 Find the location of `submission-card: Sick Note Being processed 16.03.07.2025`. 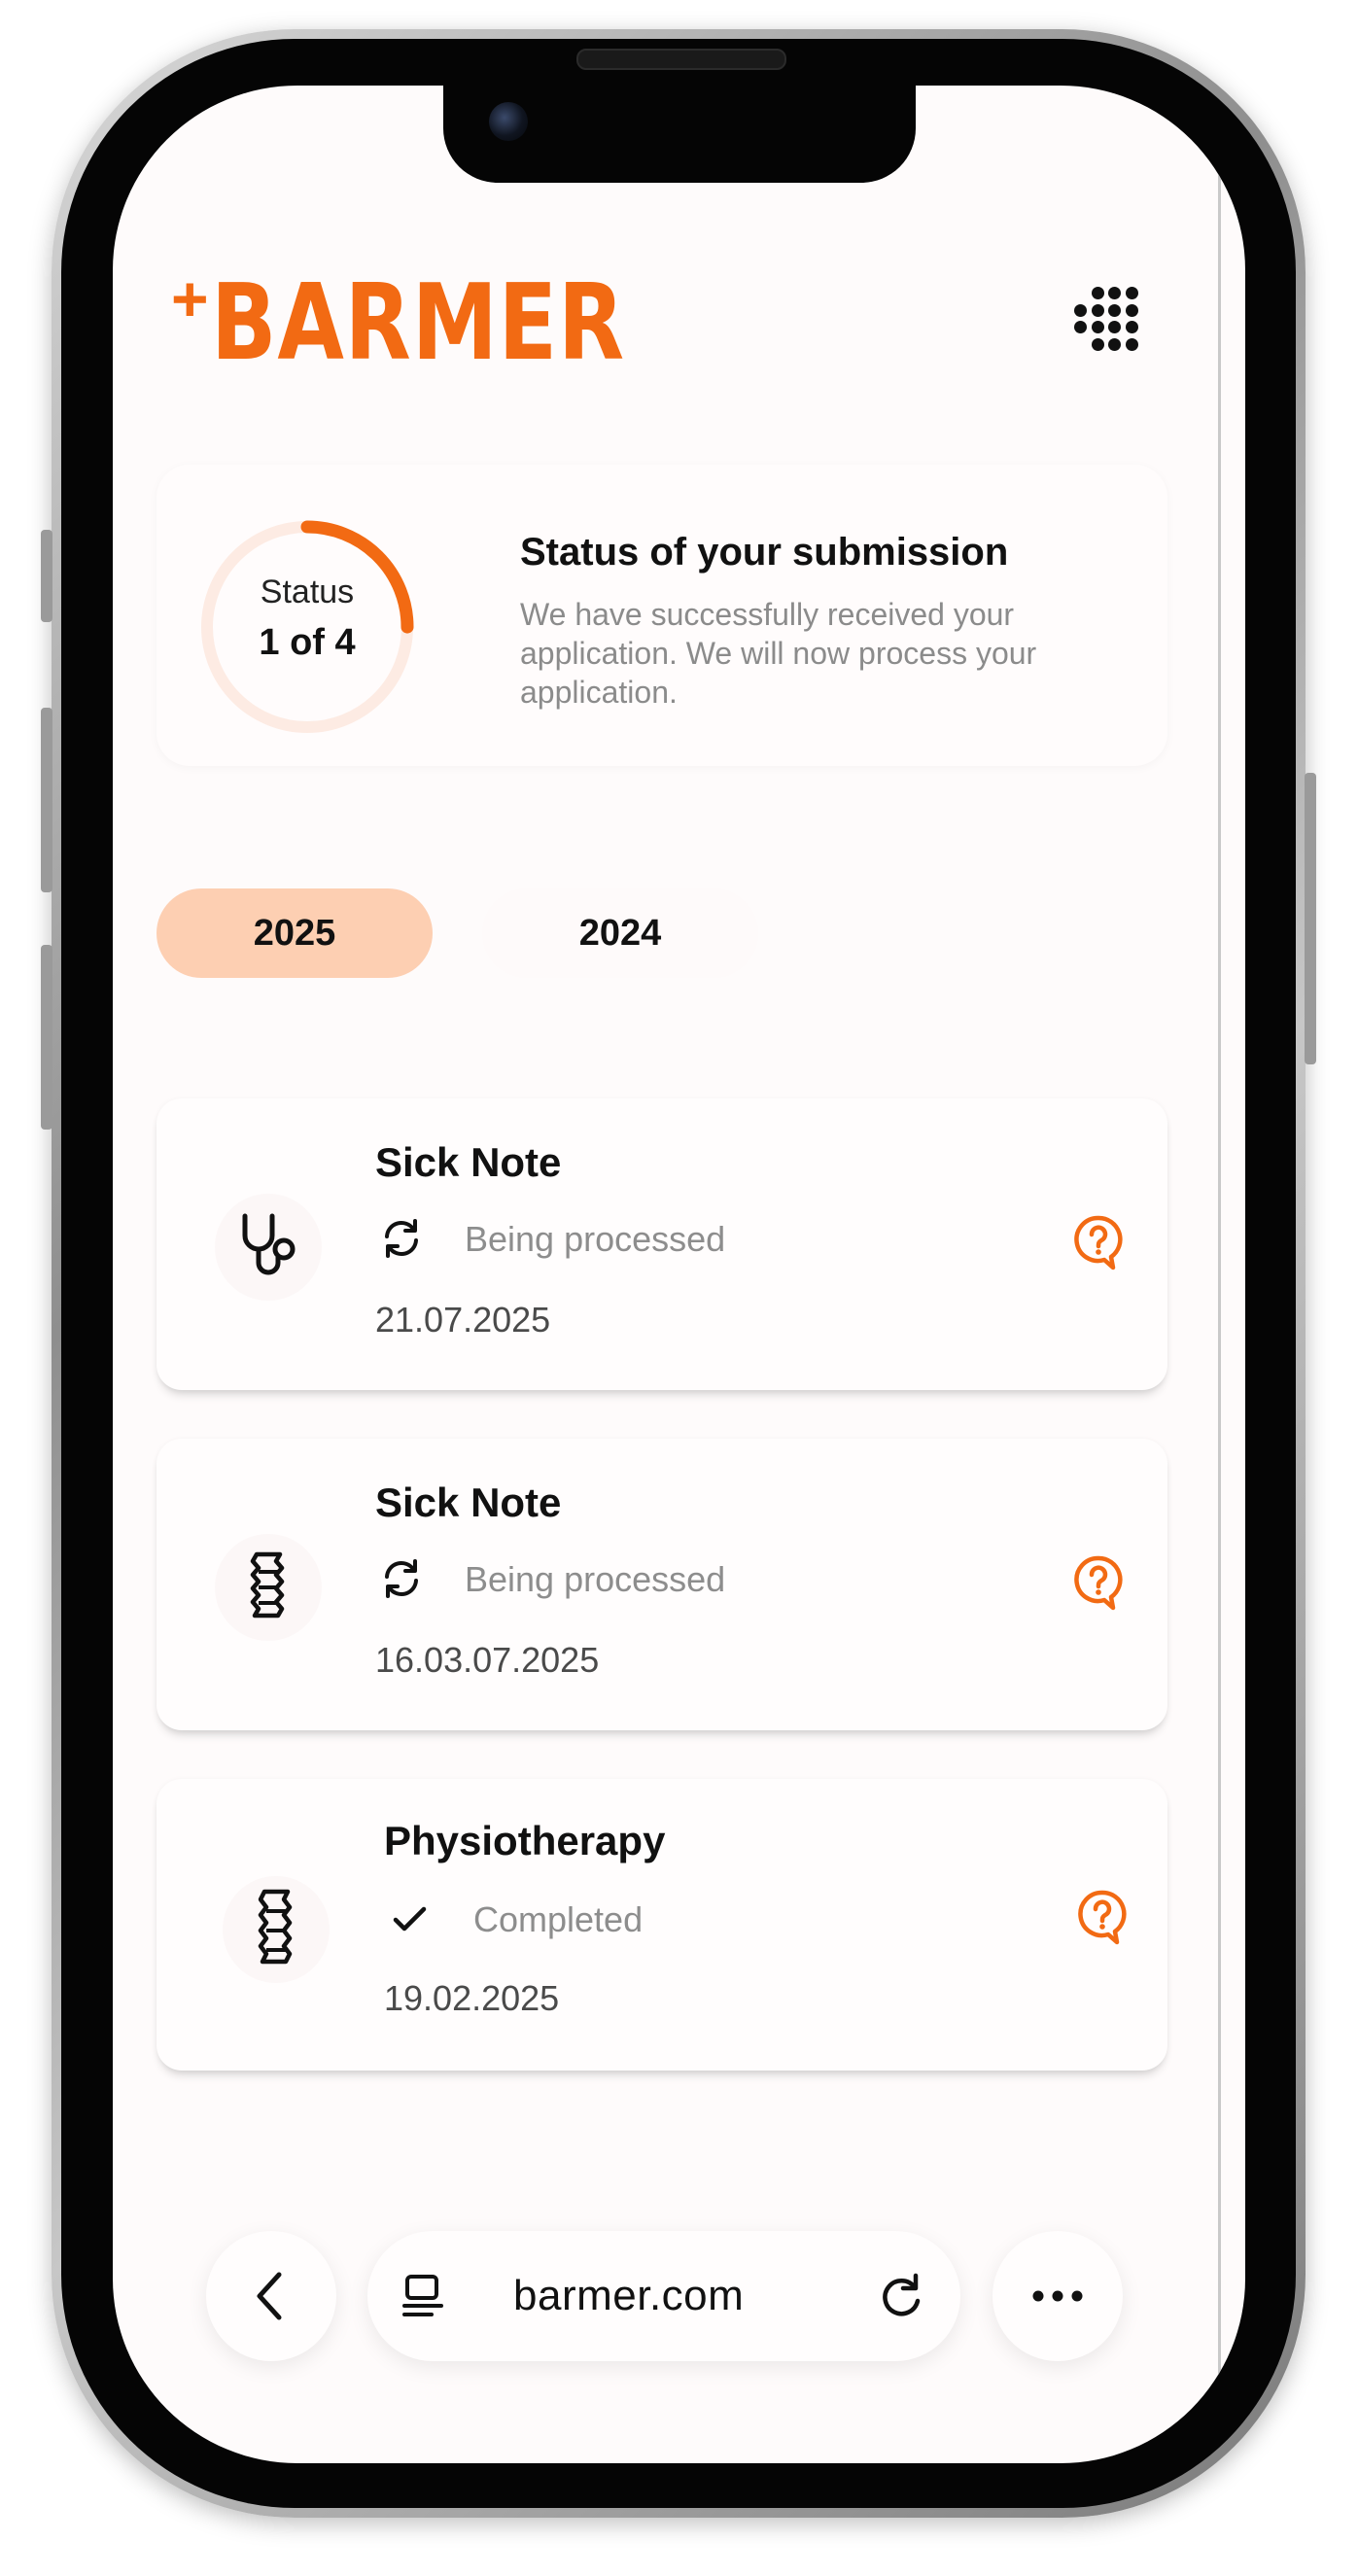

submission-card: Sick Note Being processed 16.03.07.2025 is located at coordinates (662, 1584).